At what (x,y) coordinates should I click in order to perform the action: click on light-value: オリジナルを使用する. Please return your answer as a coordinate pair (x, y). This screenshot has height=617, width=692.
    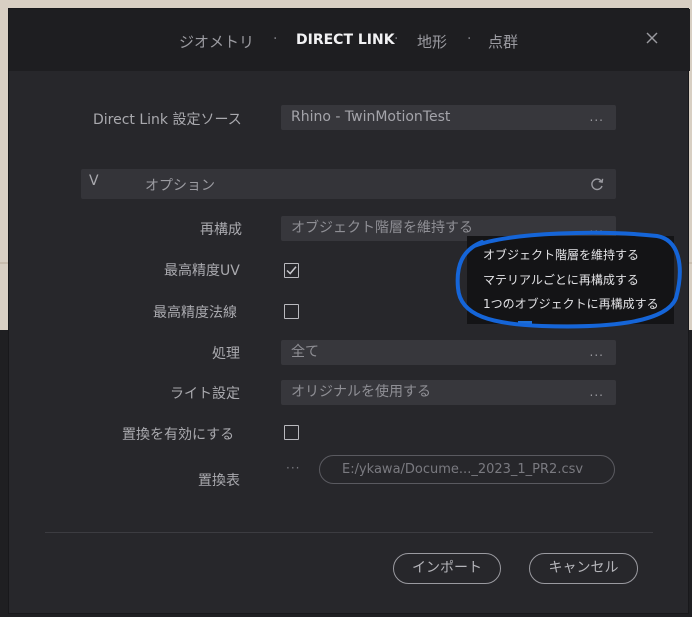
    Looking at the image, I should click on (361, 392).